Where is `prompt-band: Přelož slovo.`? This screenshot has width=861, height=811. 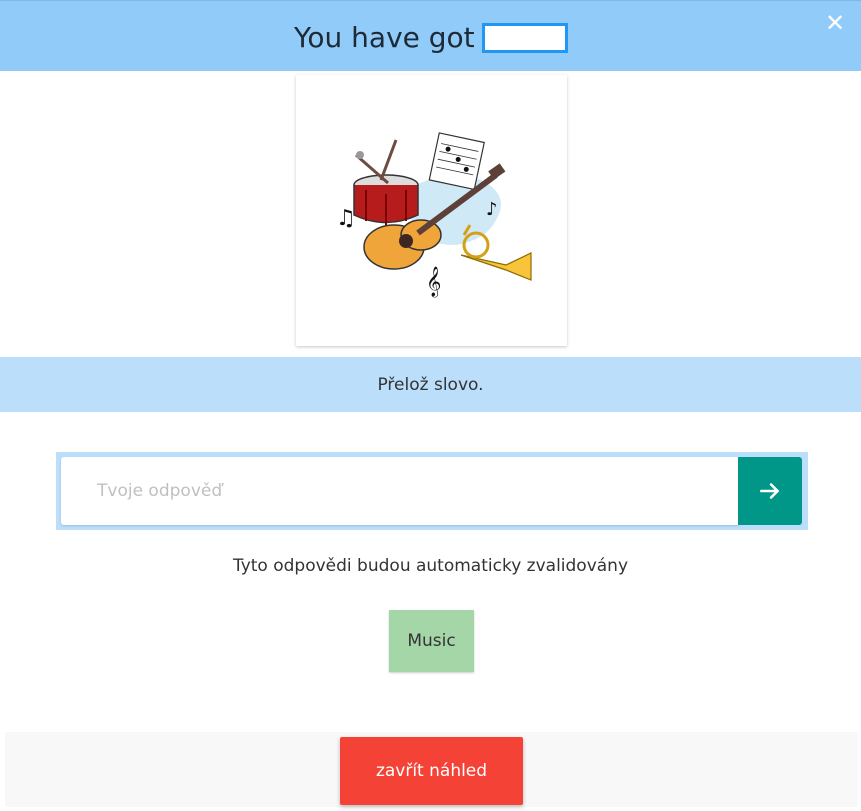
prompt-band: Přelož slovo. is located at coordinates (430, 384).